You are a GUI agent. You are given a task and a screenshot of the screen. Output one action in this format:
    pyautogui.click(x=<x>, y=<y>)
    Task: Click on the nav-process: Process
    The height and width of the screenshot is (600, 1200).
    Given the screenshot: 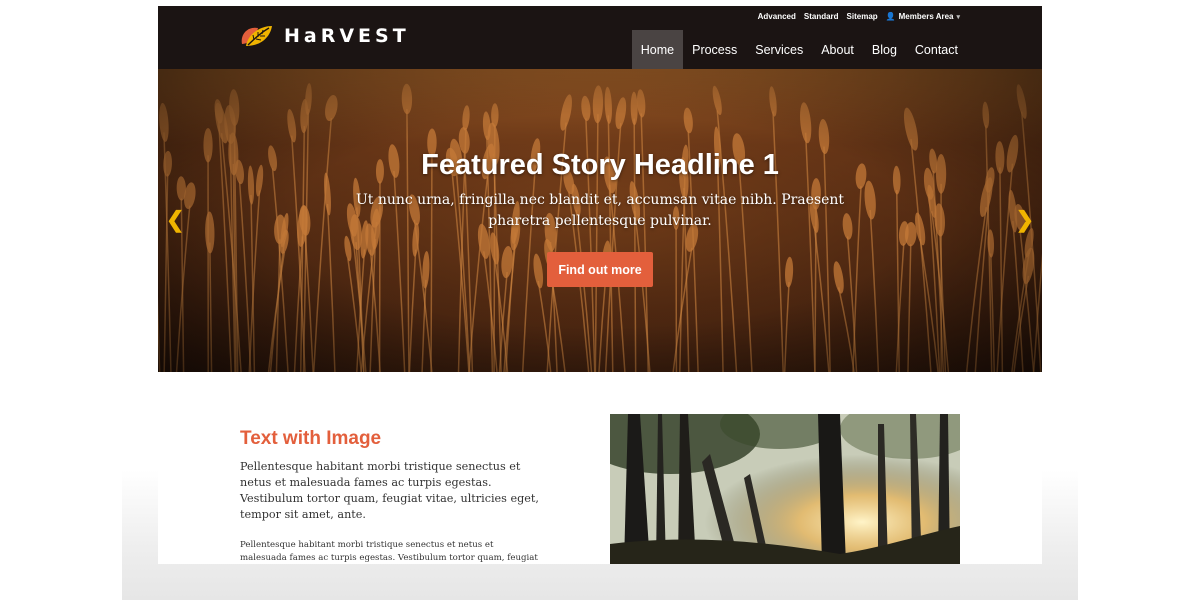 What is the action you would take?
    pyautogui.click(x=714, y=49)
    